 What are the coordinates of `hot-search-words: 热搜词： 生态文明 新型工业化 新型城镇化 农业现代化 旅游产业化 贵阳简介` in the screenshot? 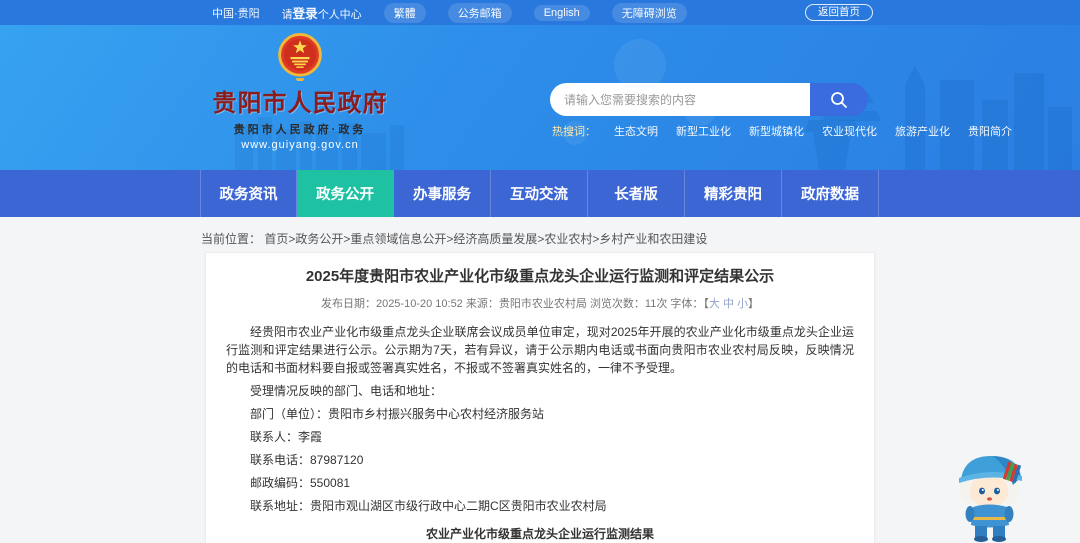 It's located at (782, 131).